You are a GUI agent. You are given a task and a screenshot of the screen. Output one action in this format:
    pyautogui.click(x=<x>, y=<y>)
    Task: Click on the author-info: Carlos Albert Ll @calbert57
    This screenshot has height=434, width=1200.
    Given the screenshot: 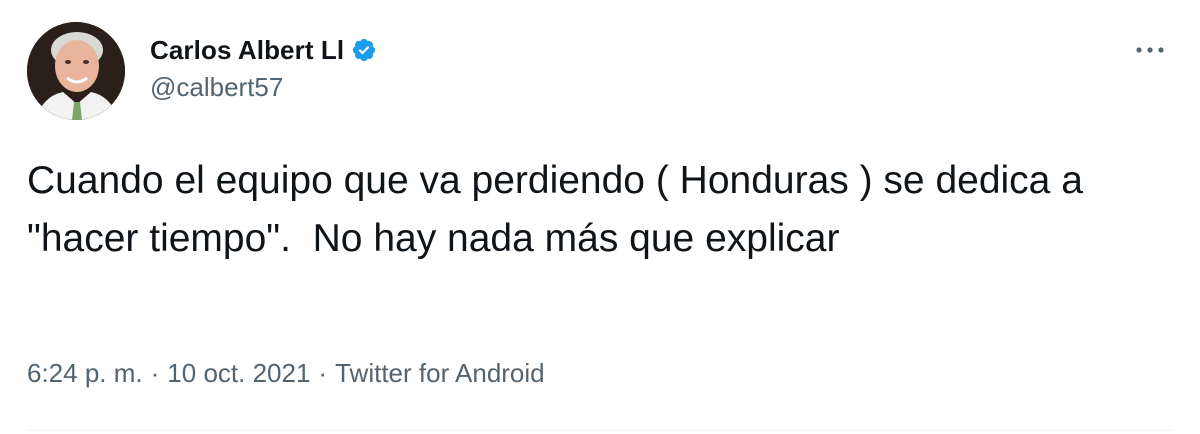 What is the action you would take?
    pyautogui.click(x=263, y=67)
    